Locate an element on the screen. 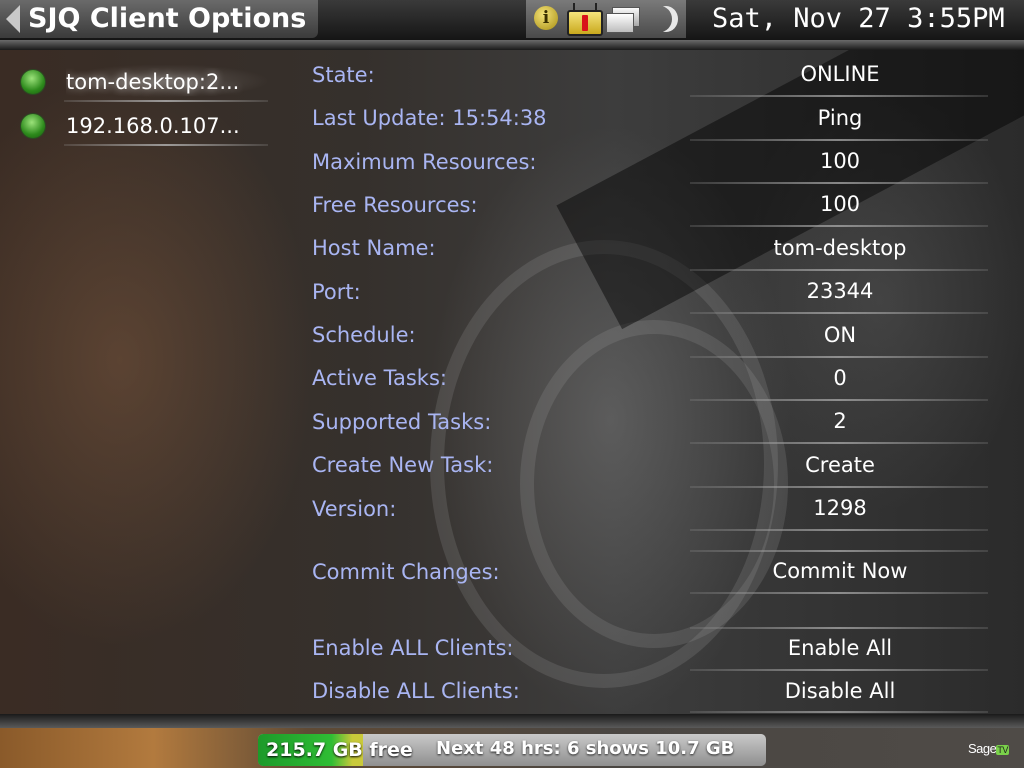 The image size is (1024, 768). sagetv-logo: SageTV is located at coordinates (988, 749).